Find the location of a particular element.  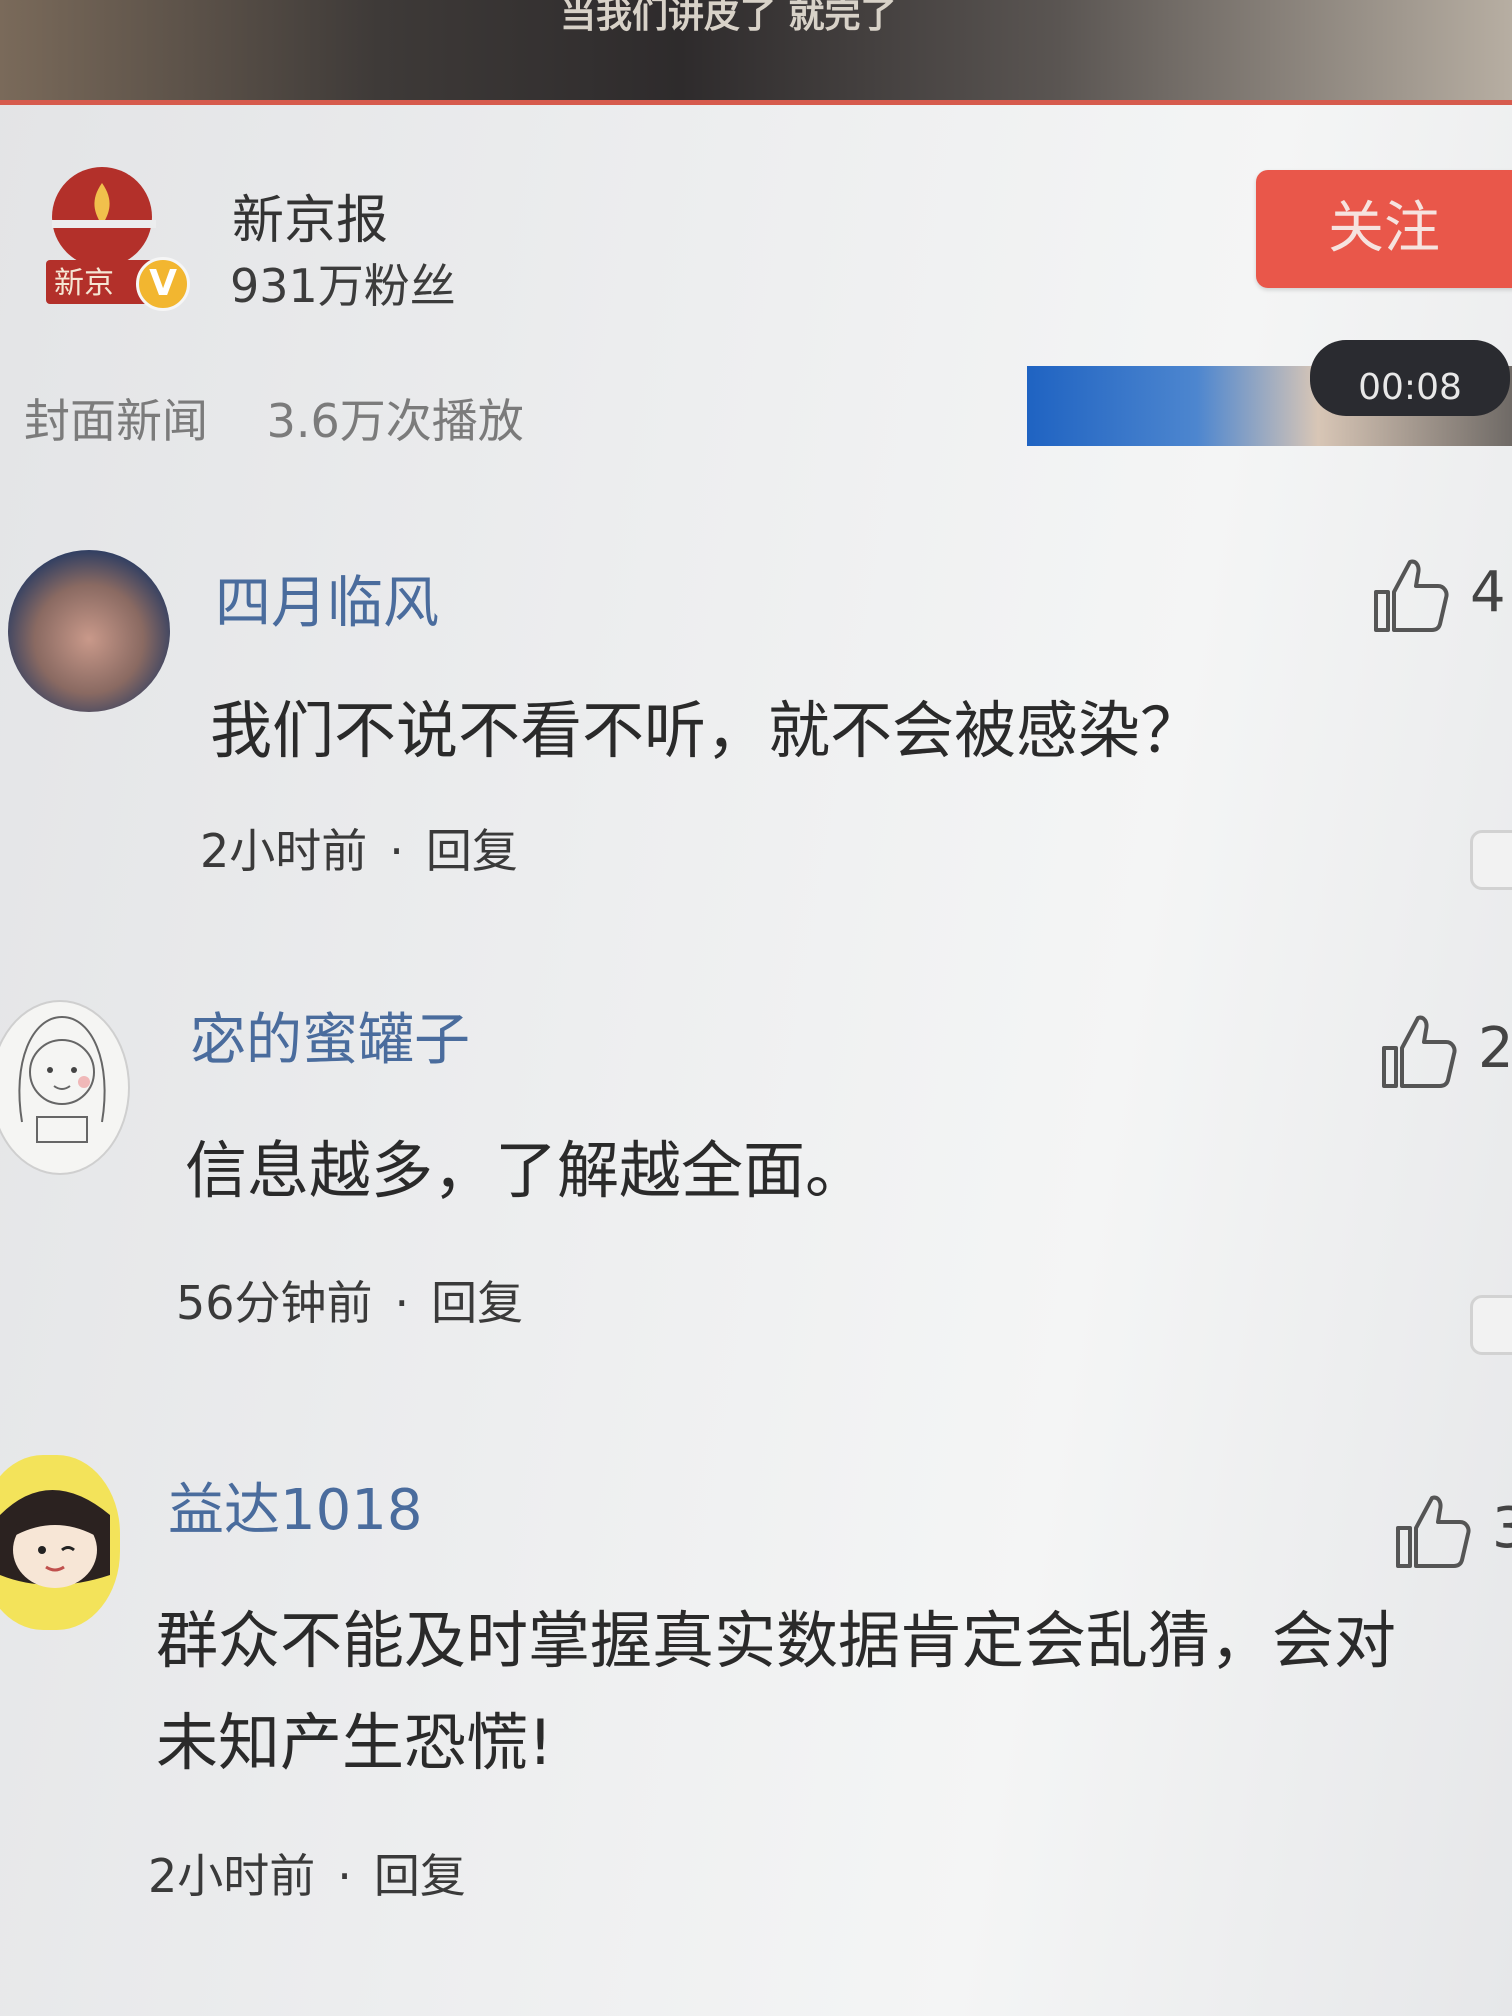

like-button: 4 is located at coordinates (1438, 594).